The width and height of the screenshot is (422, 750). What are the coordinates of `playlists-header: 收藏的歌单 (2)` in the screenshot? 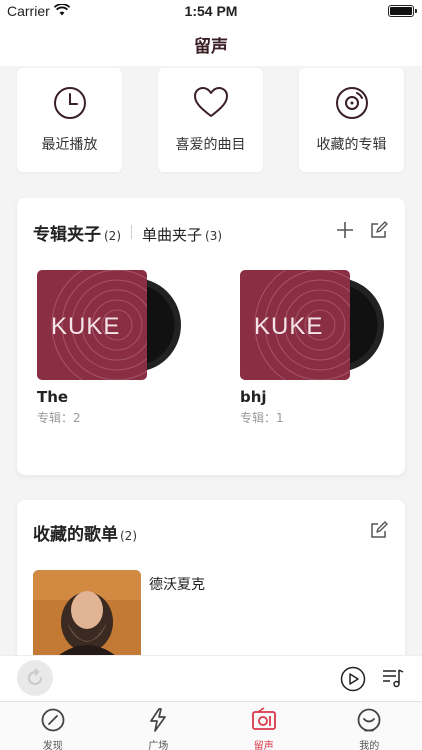 It's located at (85, 532).